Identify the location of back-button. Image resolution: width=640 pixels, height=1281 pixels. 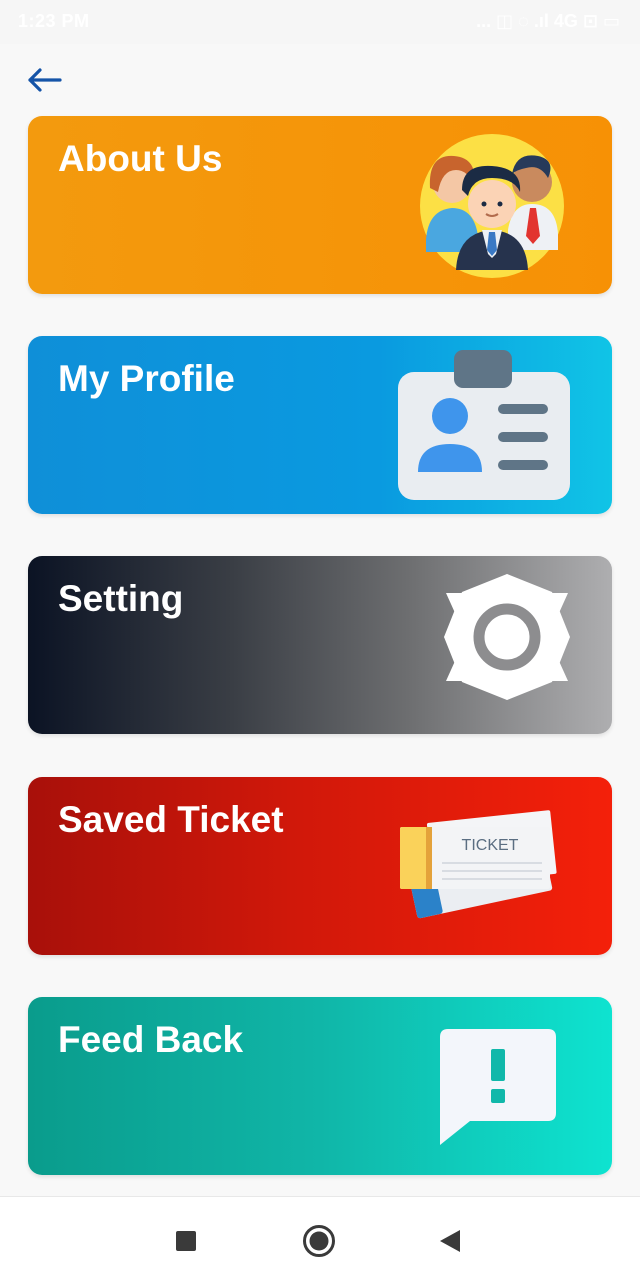
(44, 80).